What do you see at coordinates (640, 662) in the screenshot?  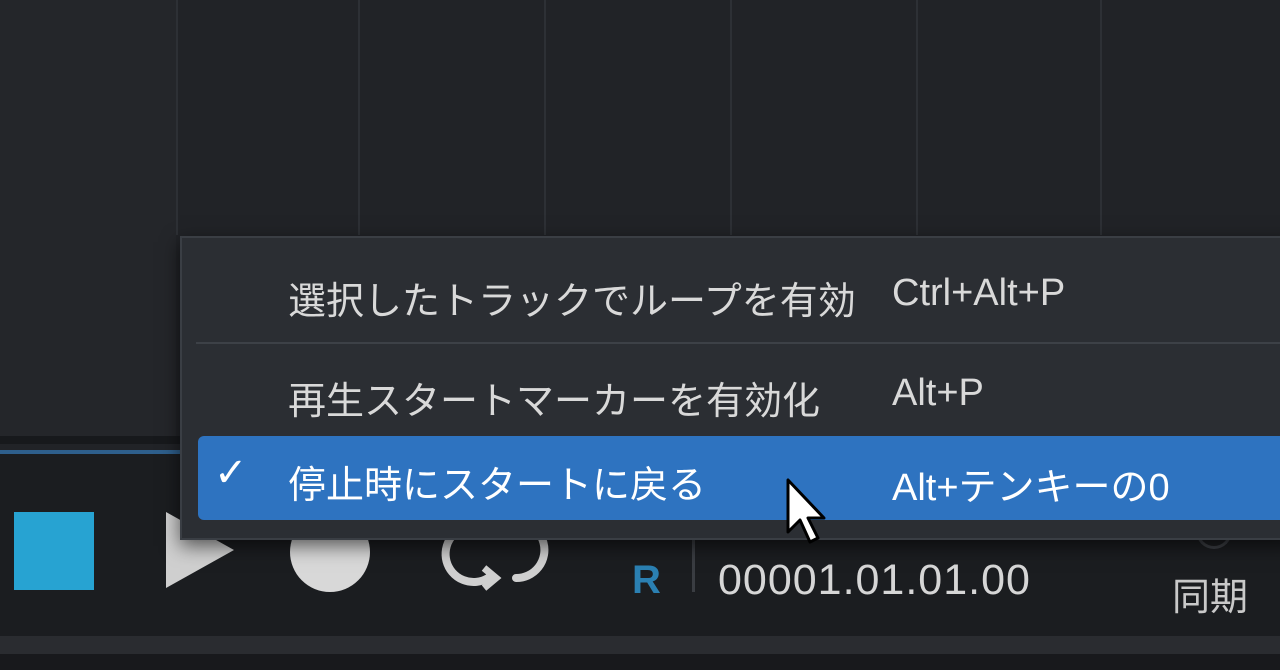 I see `status-strip` at bounding box center [640, 662].